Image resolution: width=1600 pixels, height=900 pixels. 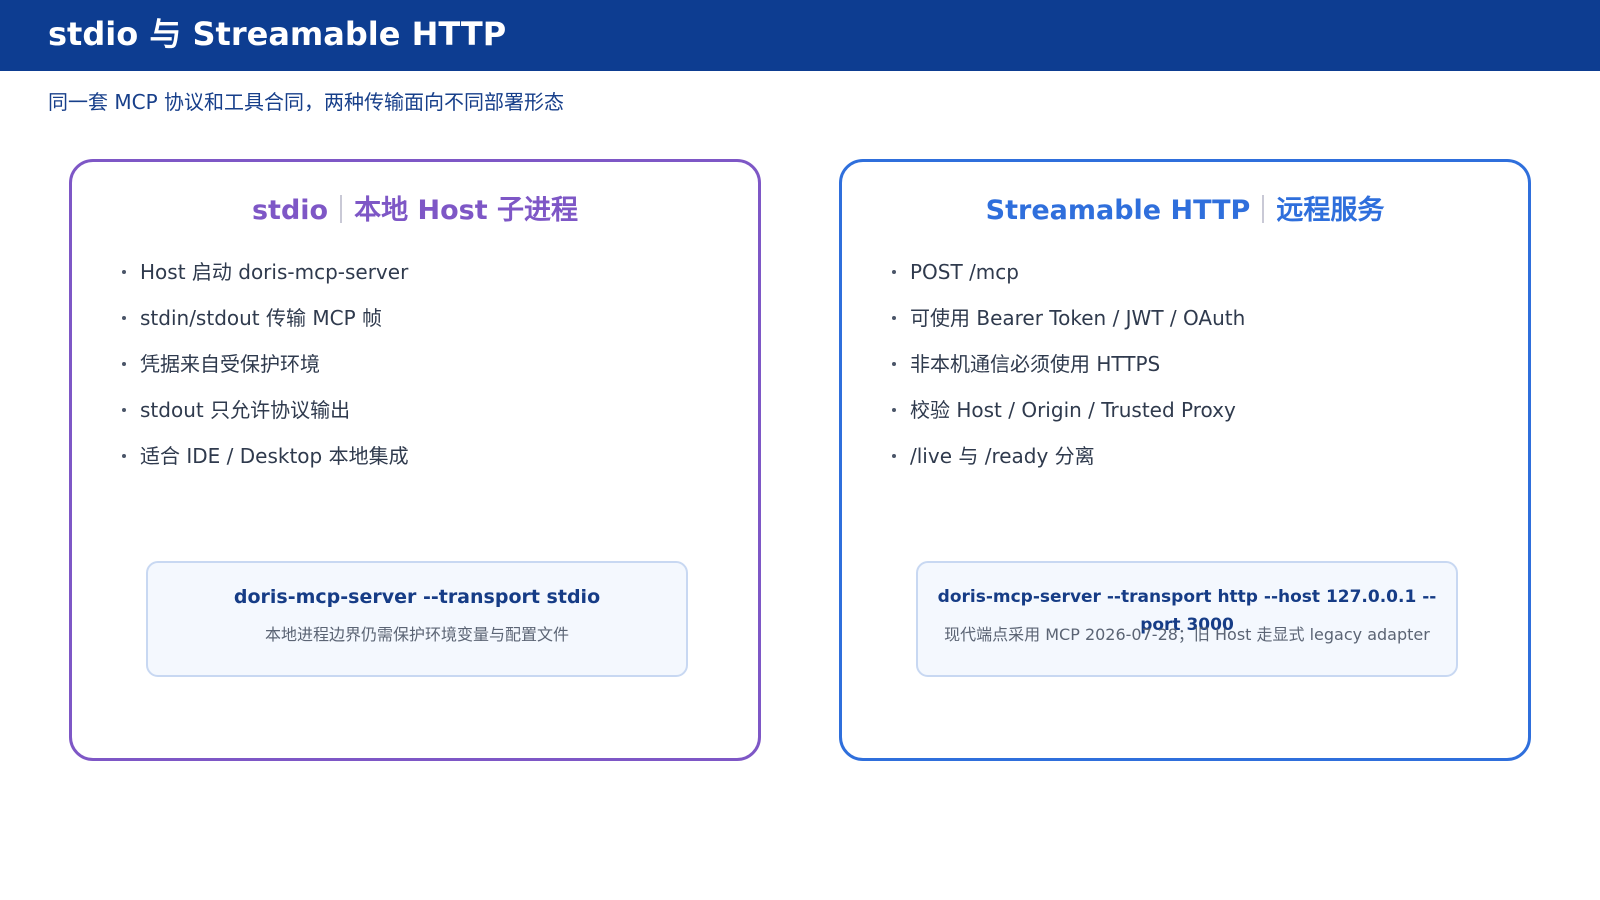 I want to click on list-item: stdout 只允许协议输出, so click(x=265, y=418).